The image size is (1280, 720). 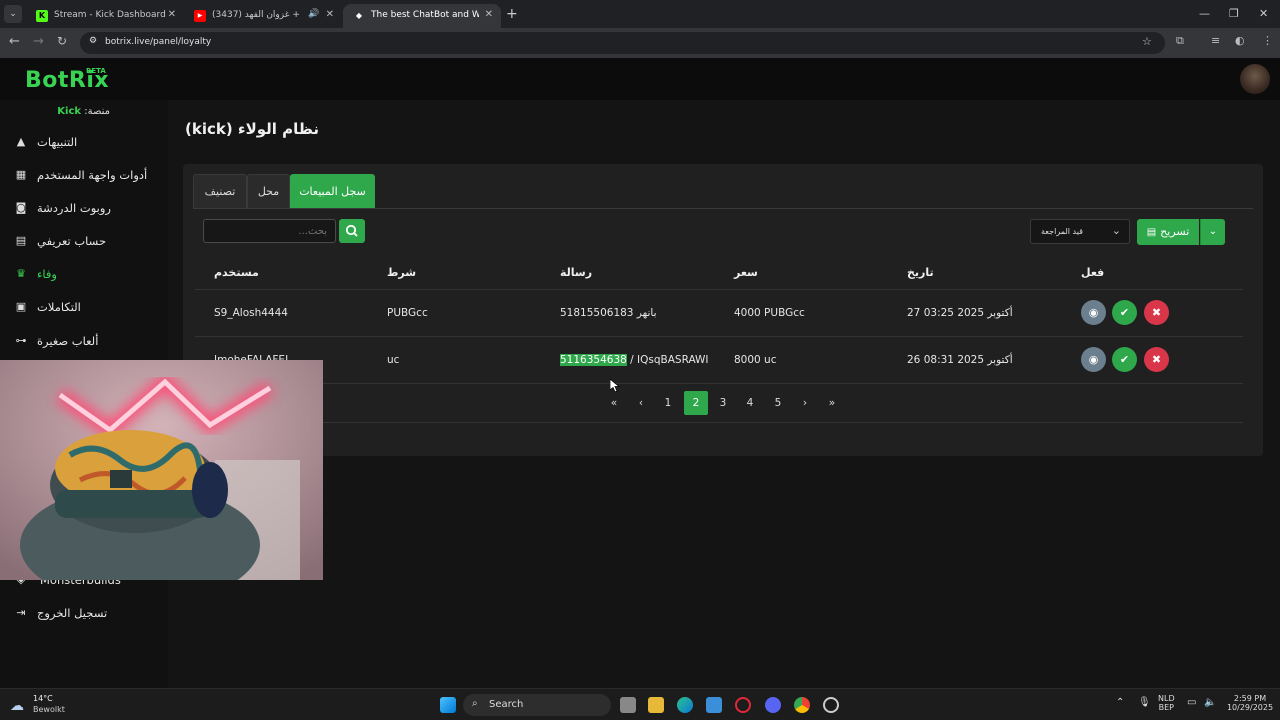 I want to click on browser-tab-botrix: ◆ The best ChatBot and Widgets ✕, so click(x=422, y=16).